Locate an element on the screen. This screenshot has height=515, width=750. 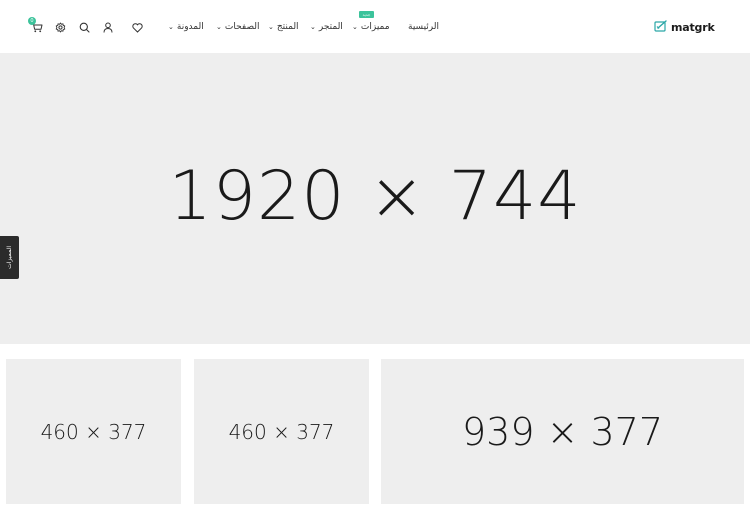
settings-button is located at coordinates (60, 27).